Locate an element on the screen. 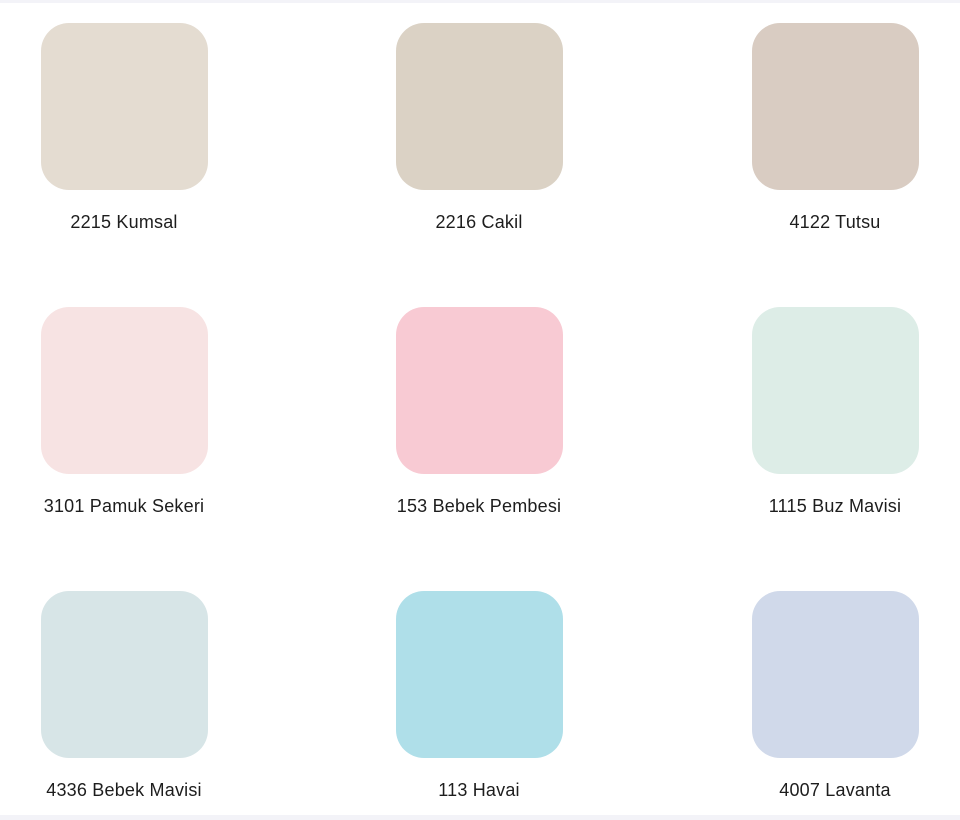  swatch-card-4122-tutsu: 4122 Tutsu is located at coordinates (835, 123).